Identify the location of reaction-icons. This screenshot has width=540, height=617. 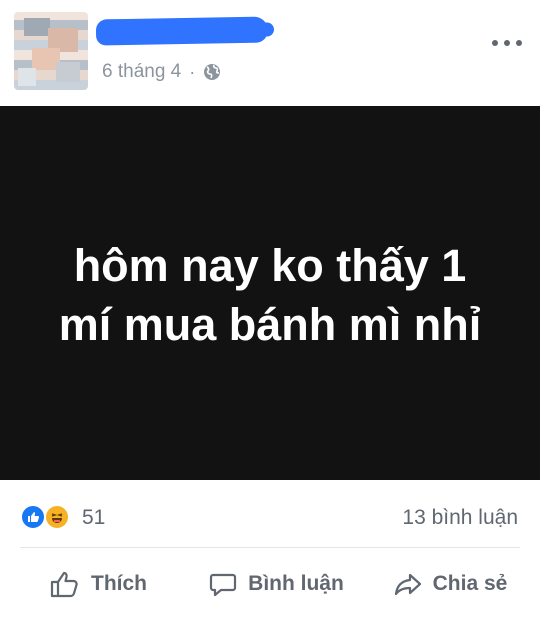
(48, 517).